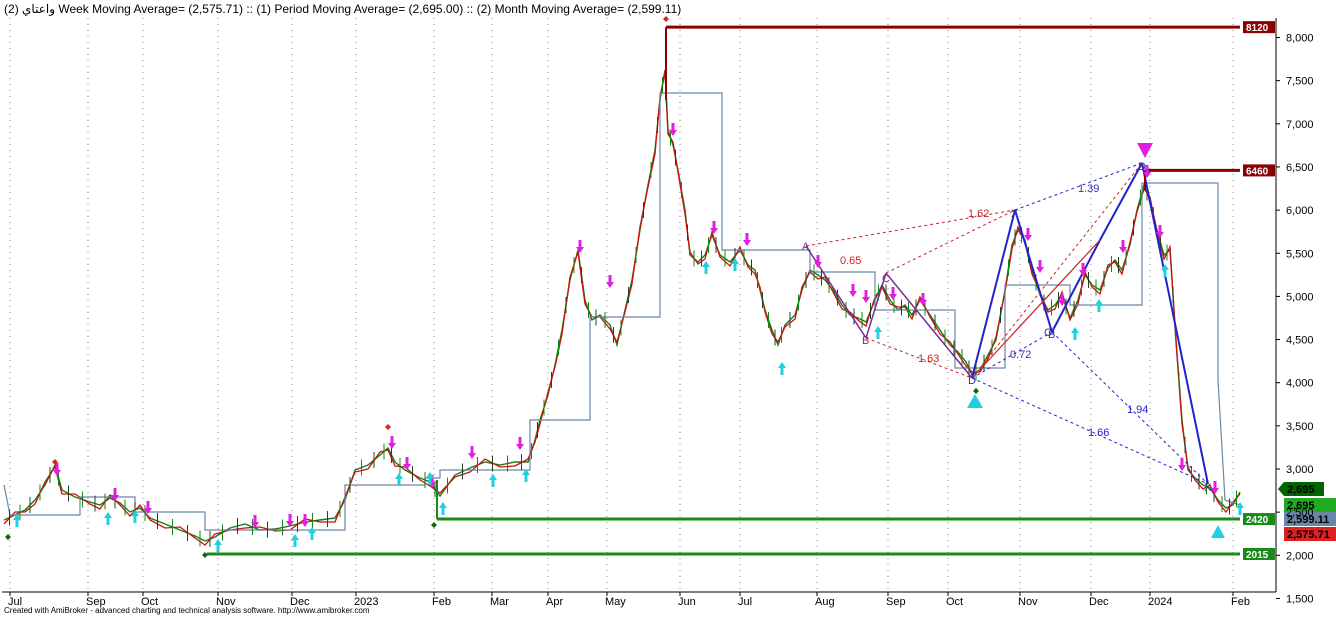 The image size is (1336, 619). I want to click on y-tick-label: 4,500, so click(1300, 341).